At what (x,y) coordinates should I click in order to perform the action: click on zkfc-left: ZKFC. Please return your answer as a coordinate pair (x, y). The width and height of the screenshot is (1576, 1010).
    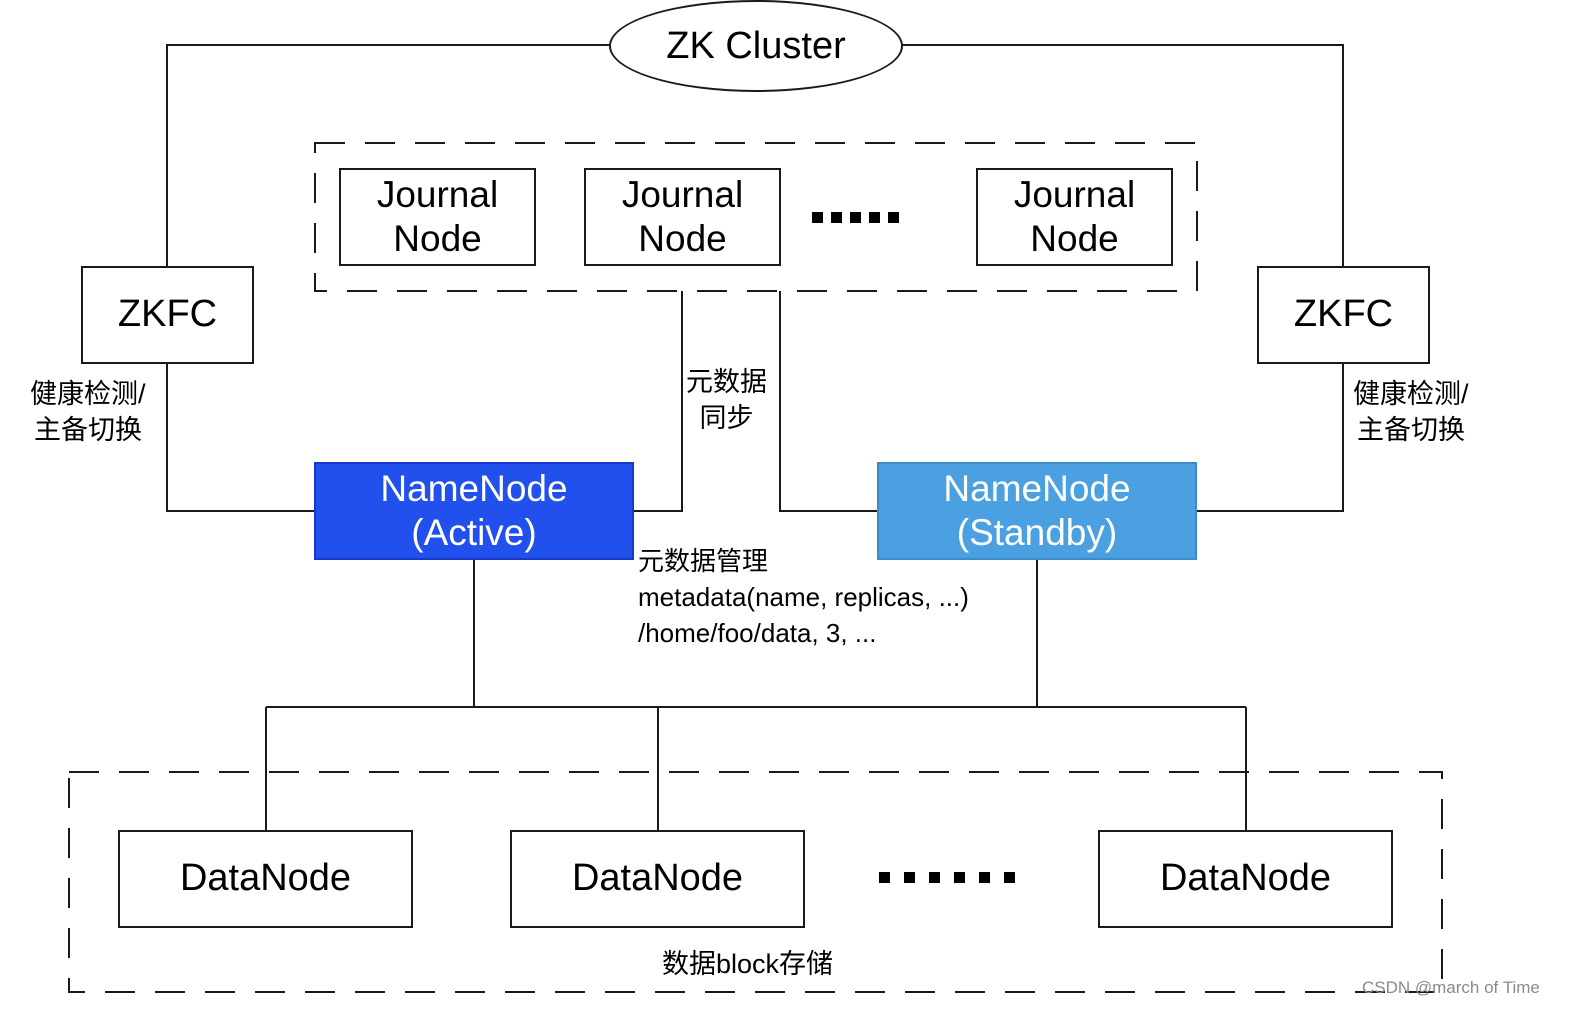
    Looking at the image, I should click on (167, 315).